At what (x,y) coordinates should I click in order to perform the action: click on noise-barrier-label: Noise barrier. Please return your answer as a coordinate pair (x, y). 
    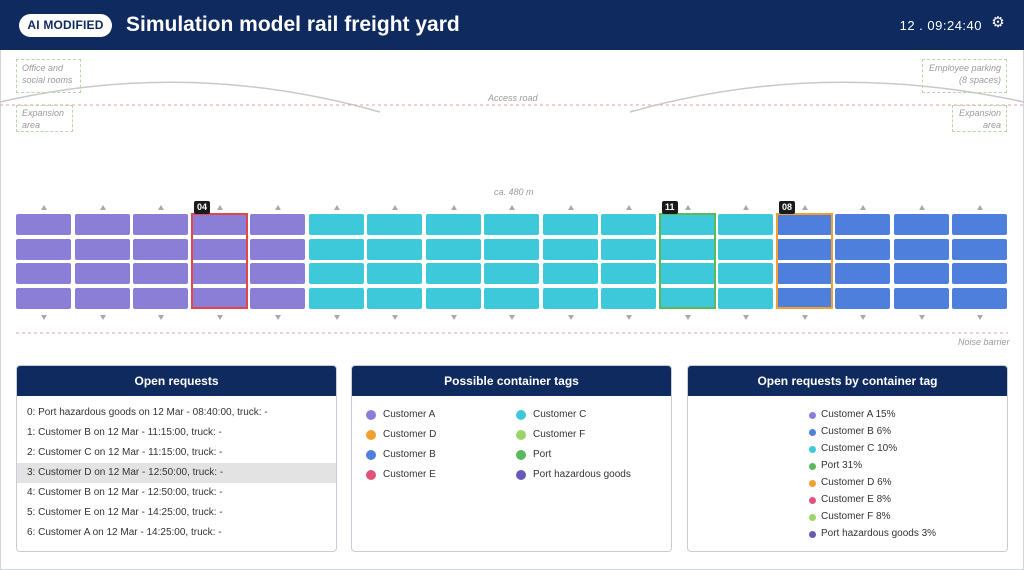
    Looking at the image, I should click on (984, 342).